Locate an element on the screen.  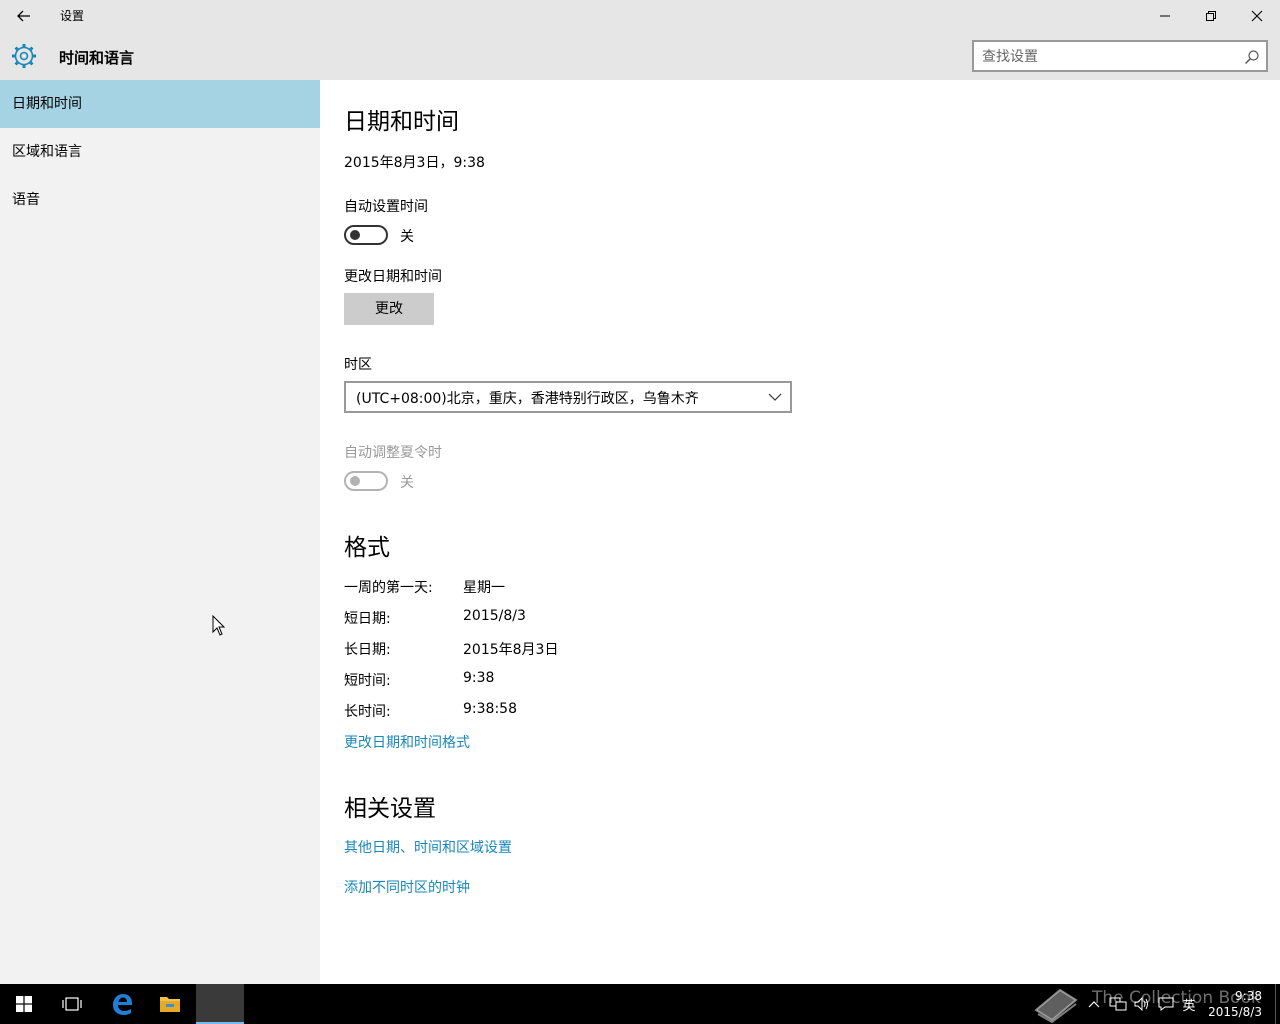
chevron-up-icon is located at coordinates (1094, 1004).